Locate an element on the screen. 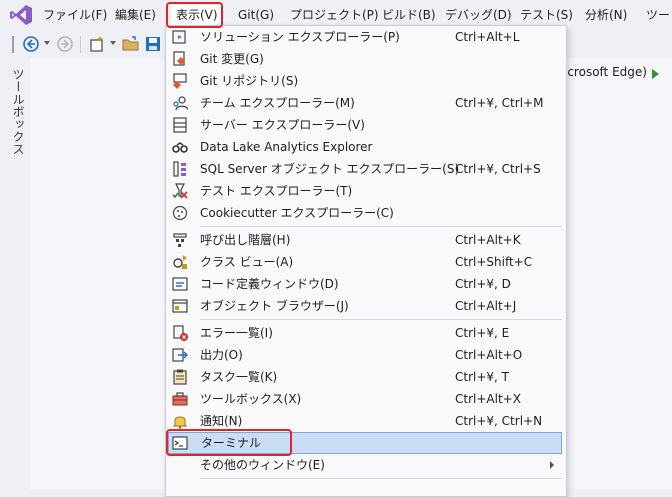 This screenshot has height=497, width=672. toolbar-grip is located at coordinates (13, 44).